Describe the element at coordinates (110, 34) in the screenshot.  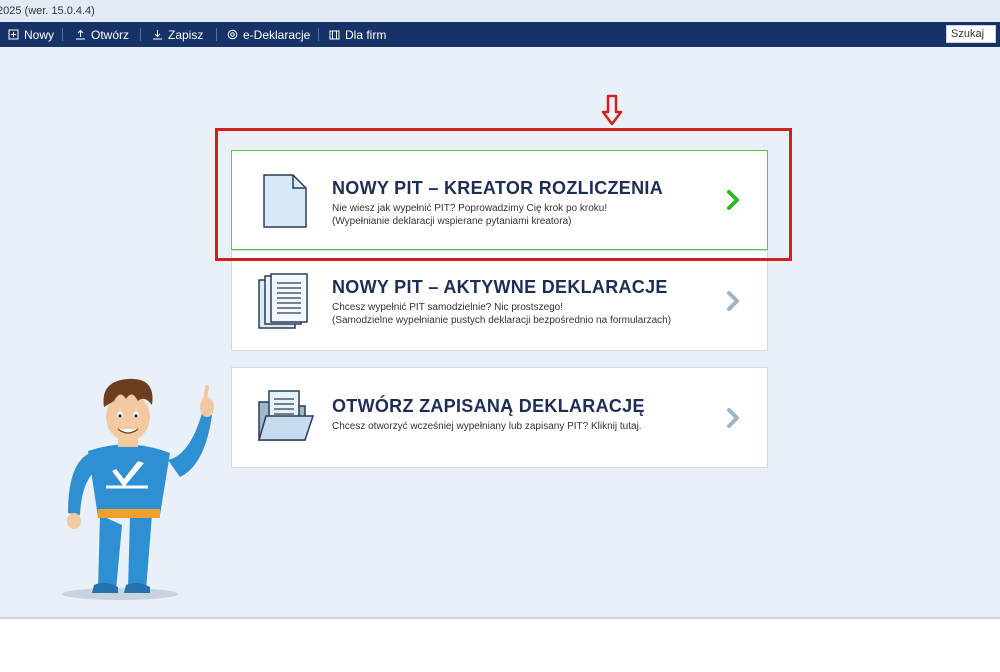
I see `open-button-label: Otwórz` at that location.